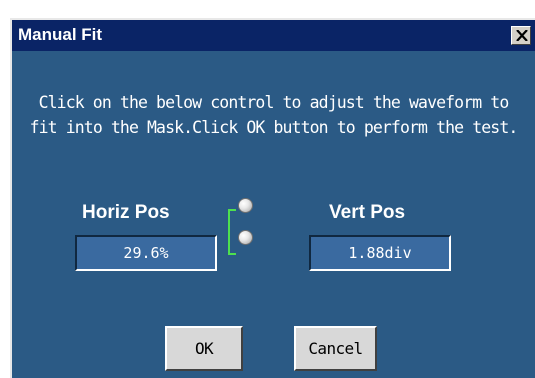  Describe the element at coordinates (245, 237) in the screenshot. I see `vert-knob-selector` at that location.